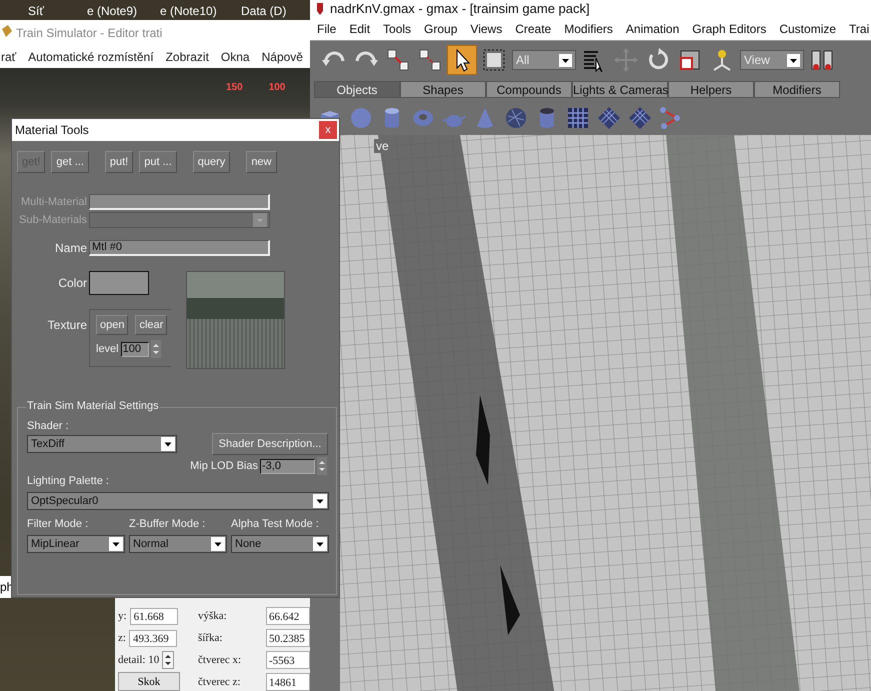 The width and height of the screenshot is (871, 691). I want to click on menu-item: Zobrazit, so click(187, 57).